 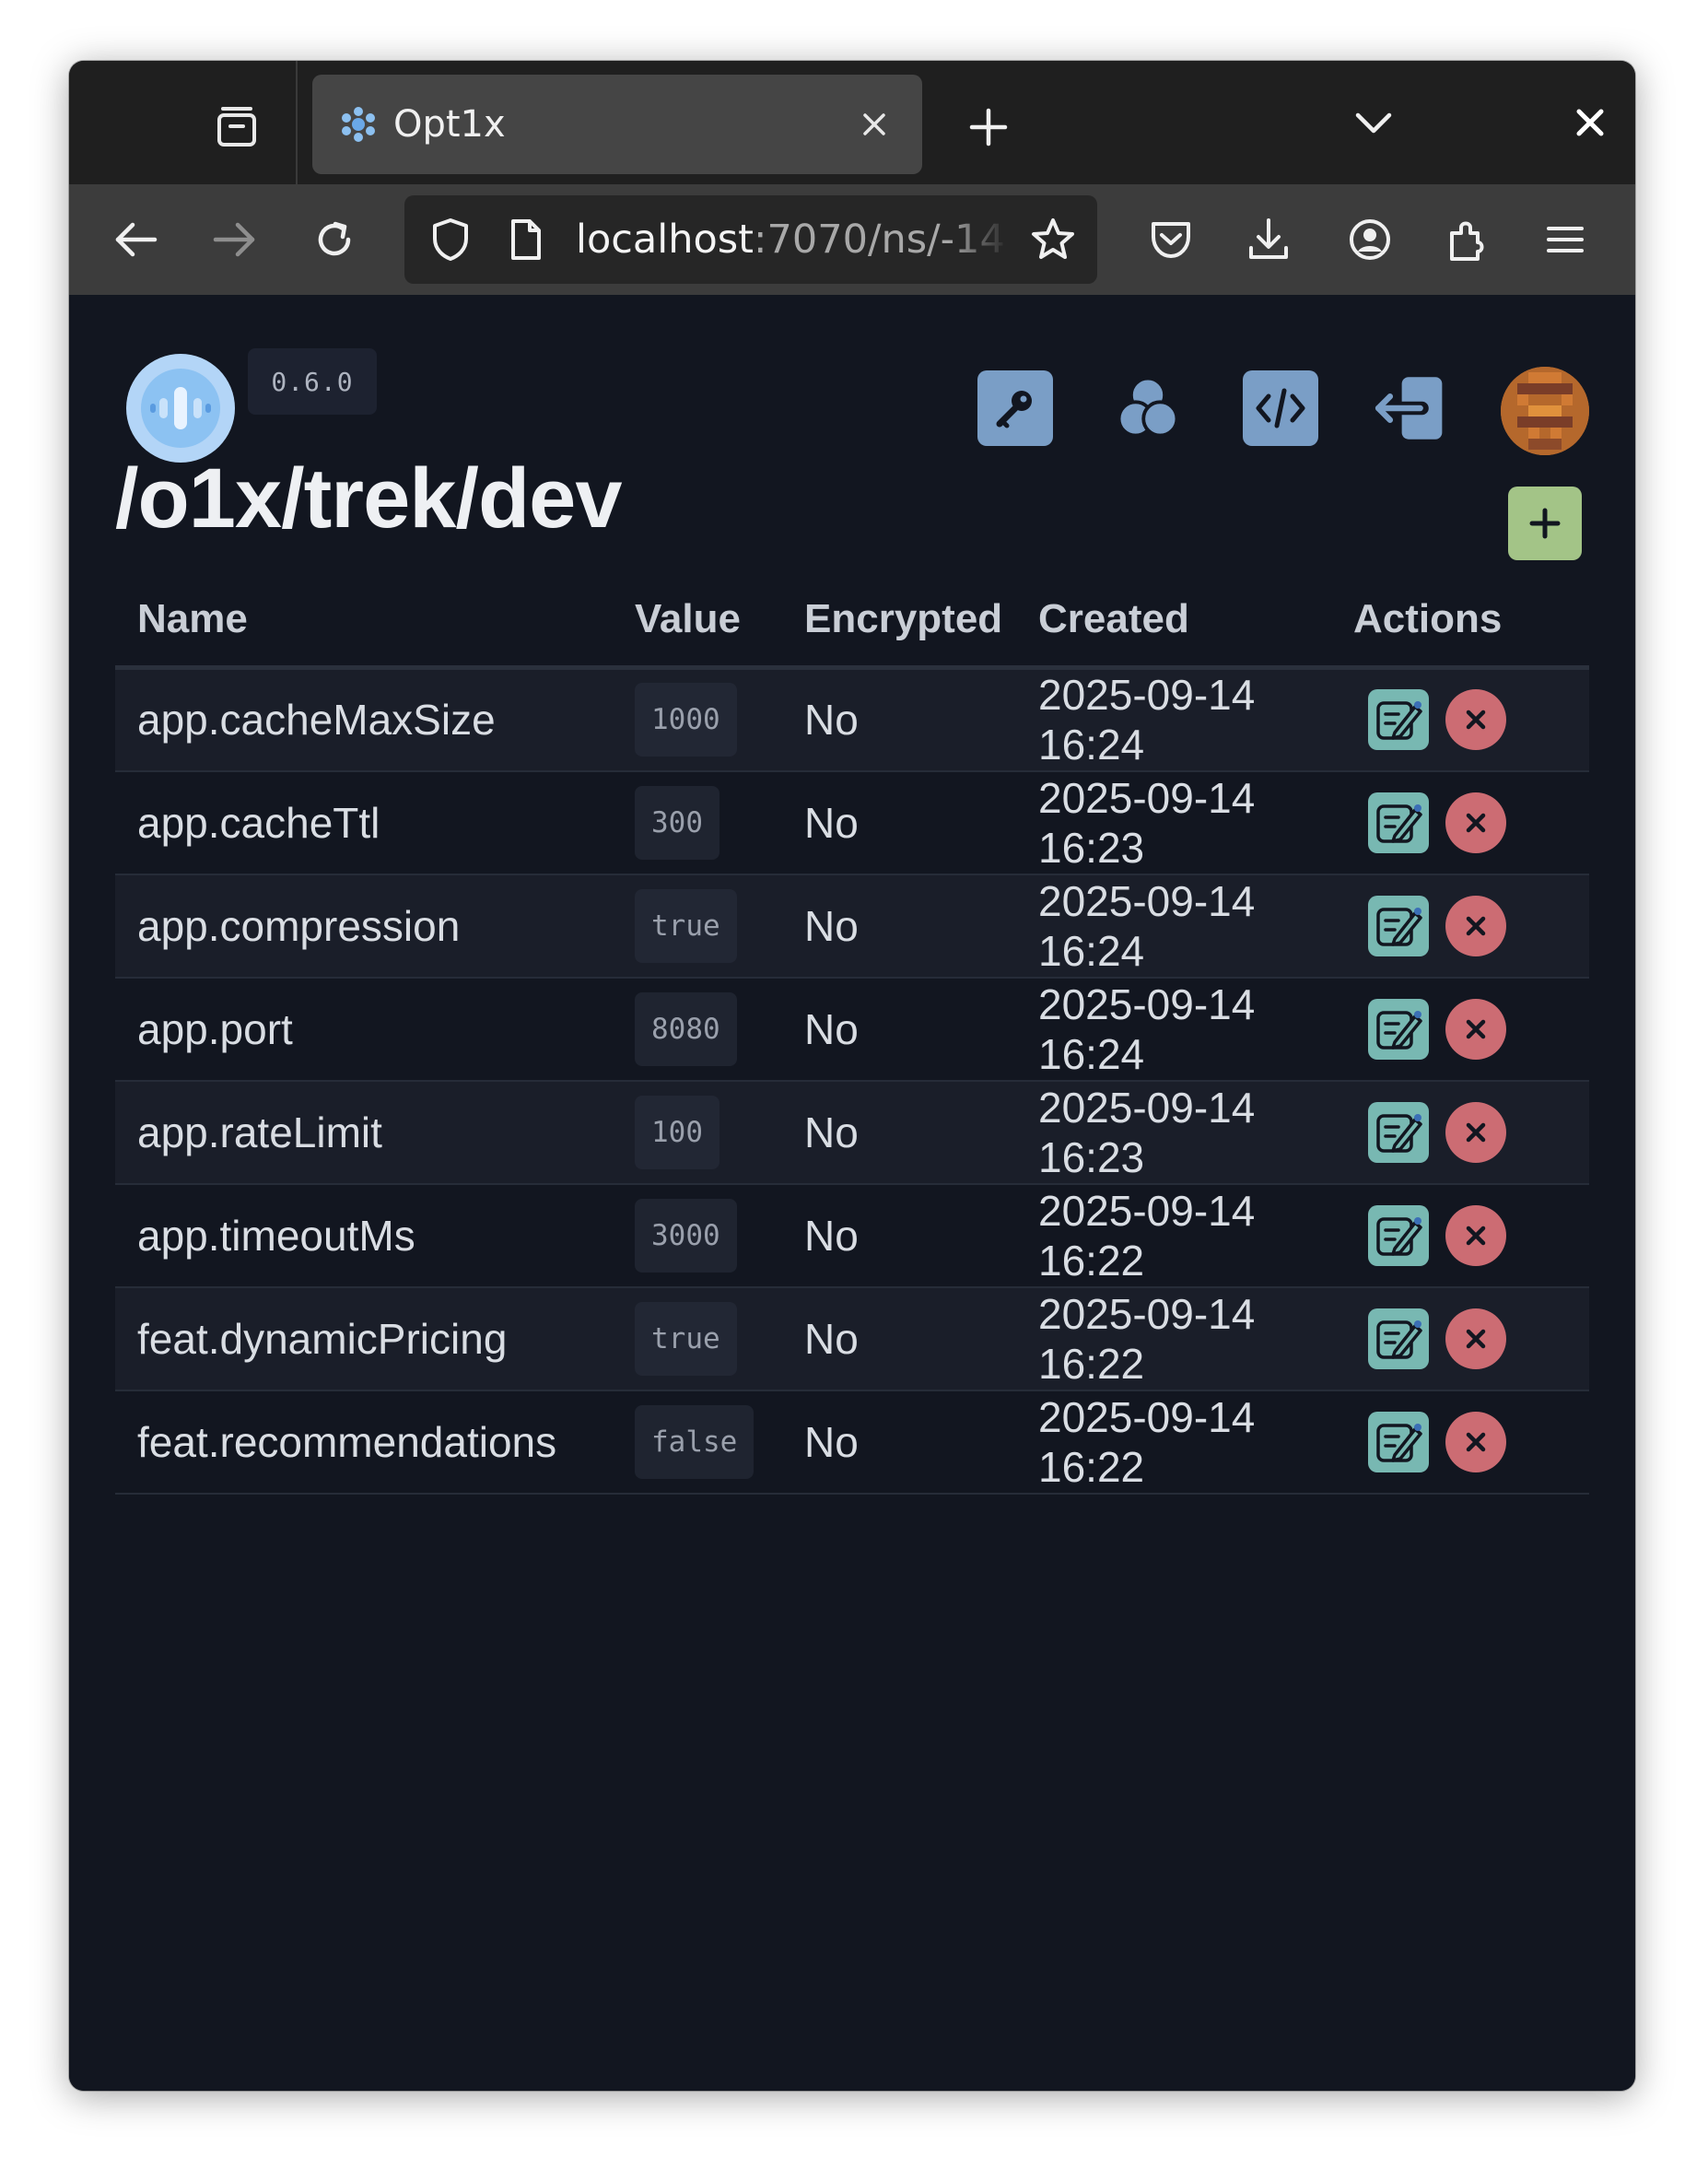 I want to click on bookmark-button, so click(x=1053, y=239).